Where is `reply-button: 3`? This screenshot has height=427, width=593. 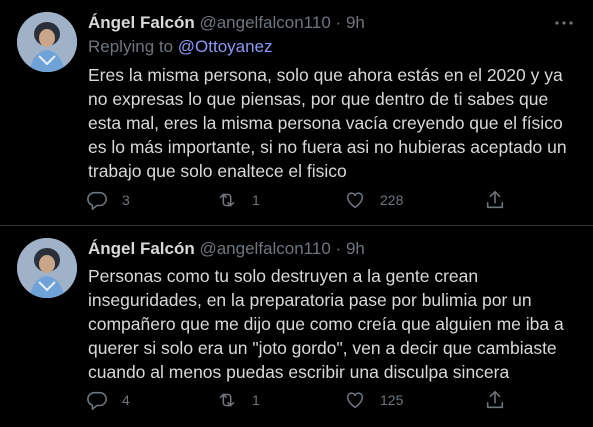
reply-button: 3 is located at coordinates (108, 200).